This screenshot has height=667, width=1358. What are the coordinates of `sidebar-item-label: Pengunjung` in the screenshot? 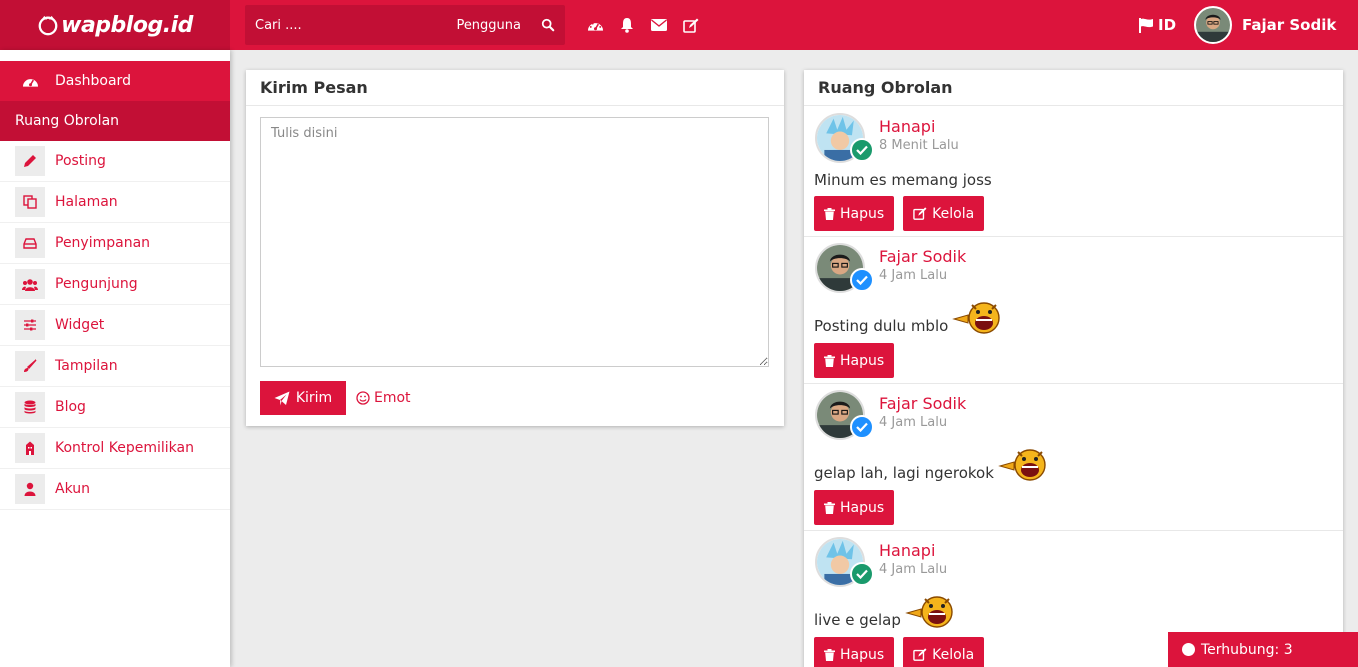 It's located at (96, 284).